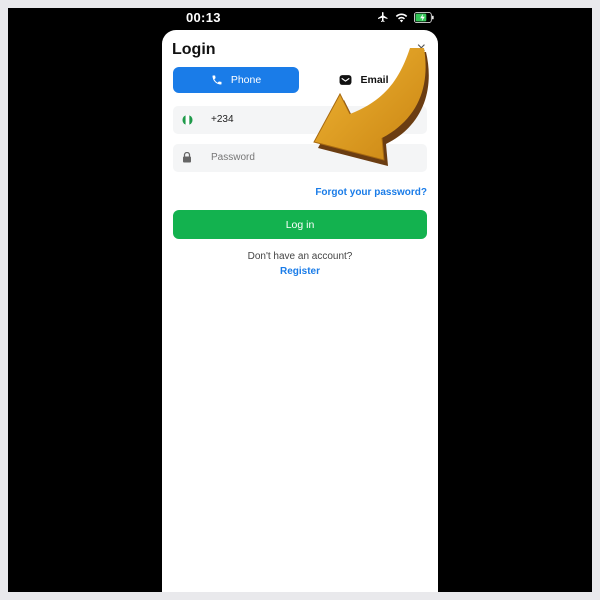 The height and width of the screenshot is (600, 600). Describe the element at coordinates (187, 120) in the screenshot. I see `nigeria-flag-icon` at that location.